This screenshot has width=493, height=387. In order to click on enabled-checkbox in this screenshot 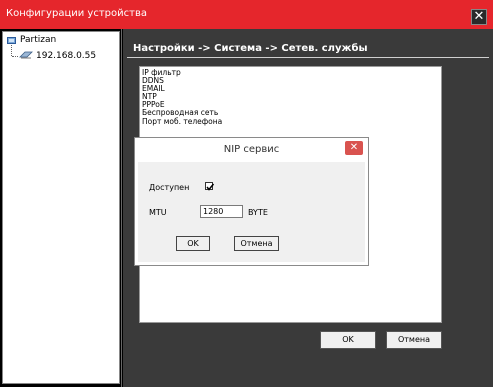, I will do `click(210, 186)`.